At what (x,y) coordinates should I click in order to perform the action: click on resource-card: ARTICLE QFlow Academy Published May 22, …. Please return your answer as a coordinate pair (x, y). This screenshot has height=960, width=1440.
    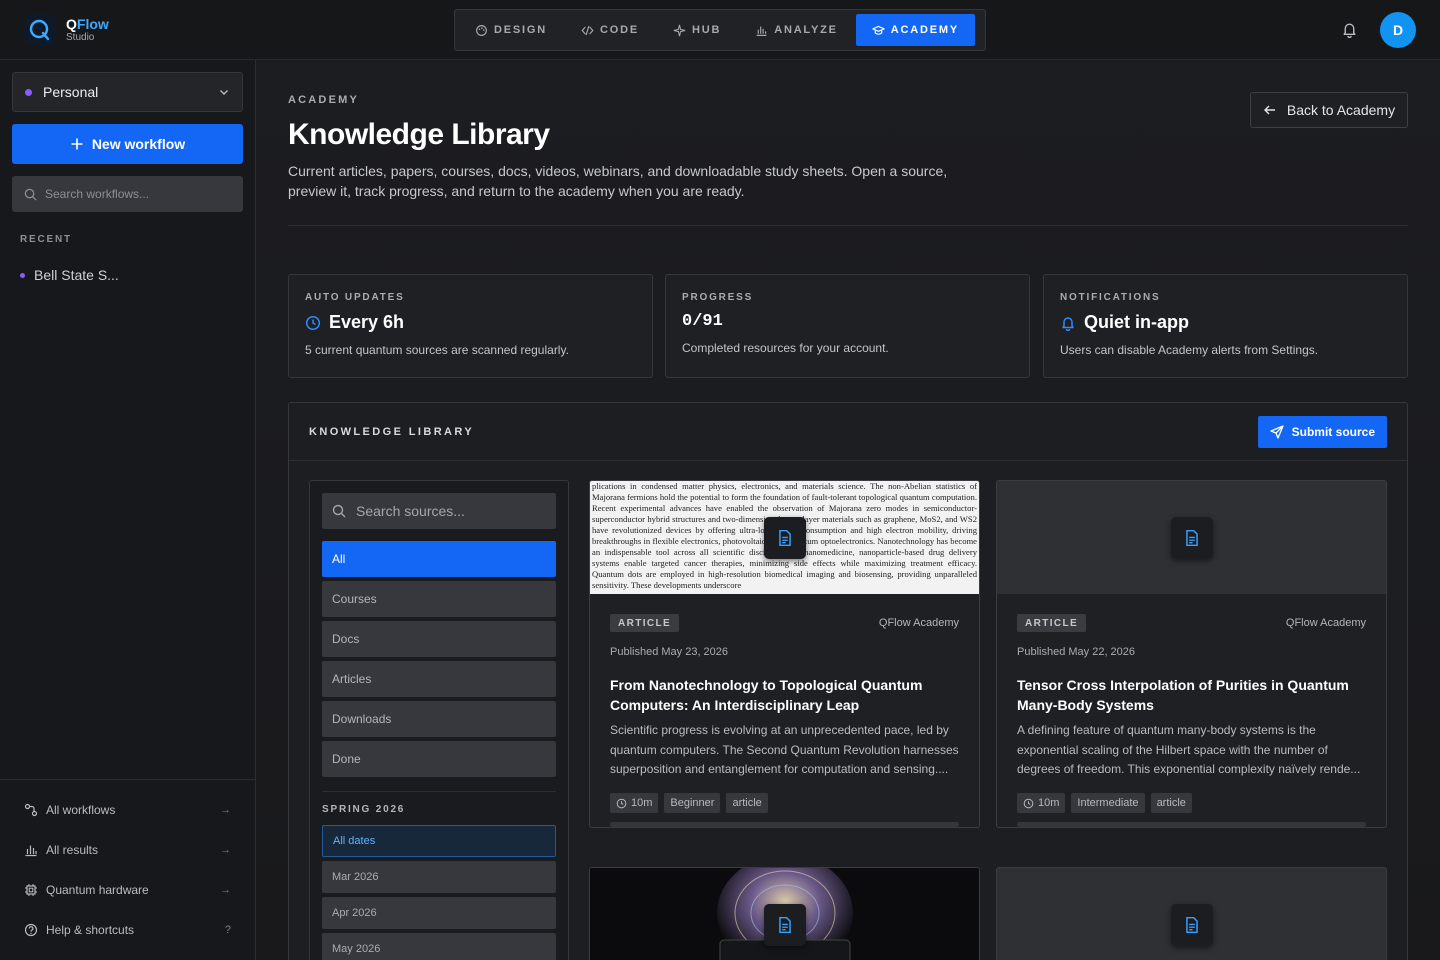
    Looking at the image, I should click on (1191, 654).